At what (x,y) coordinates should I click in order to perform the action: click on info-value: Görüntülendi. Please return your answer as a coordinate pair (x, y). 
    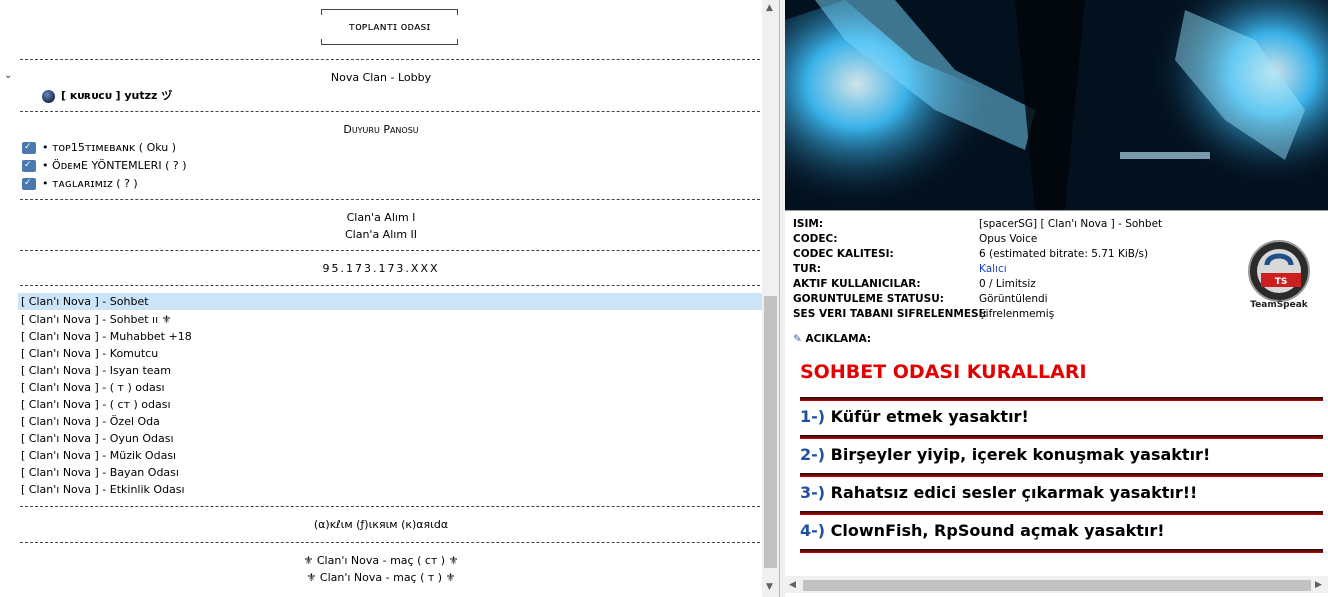
    Looking at the image, I should click on (1013, 299).